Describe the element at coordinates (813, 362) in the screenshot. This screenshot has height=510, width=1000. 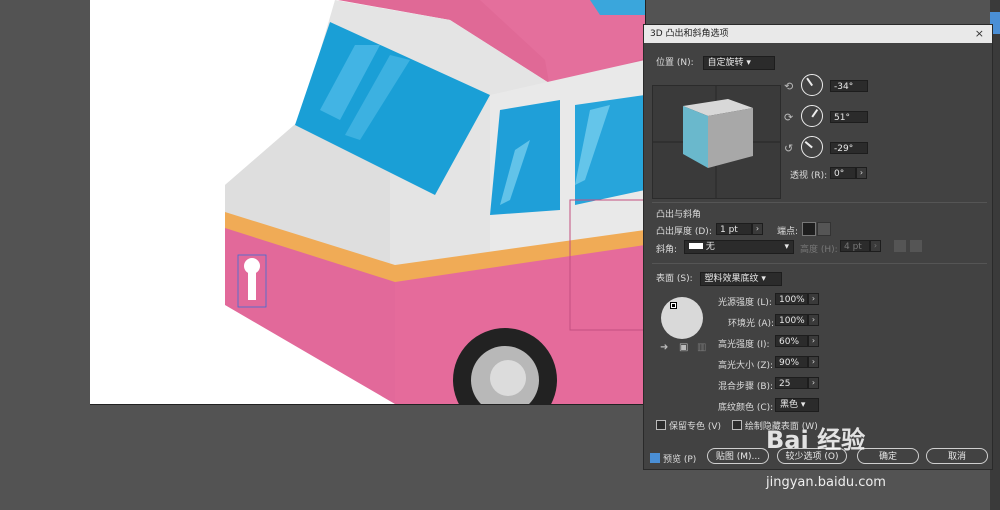
I see `highlight-size-arrow: ›` at that location.